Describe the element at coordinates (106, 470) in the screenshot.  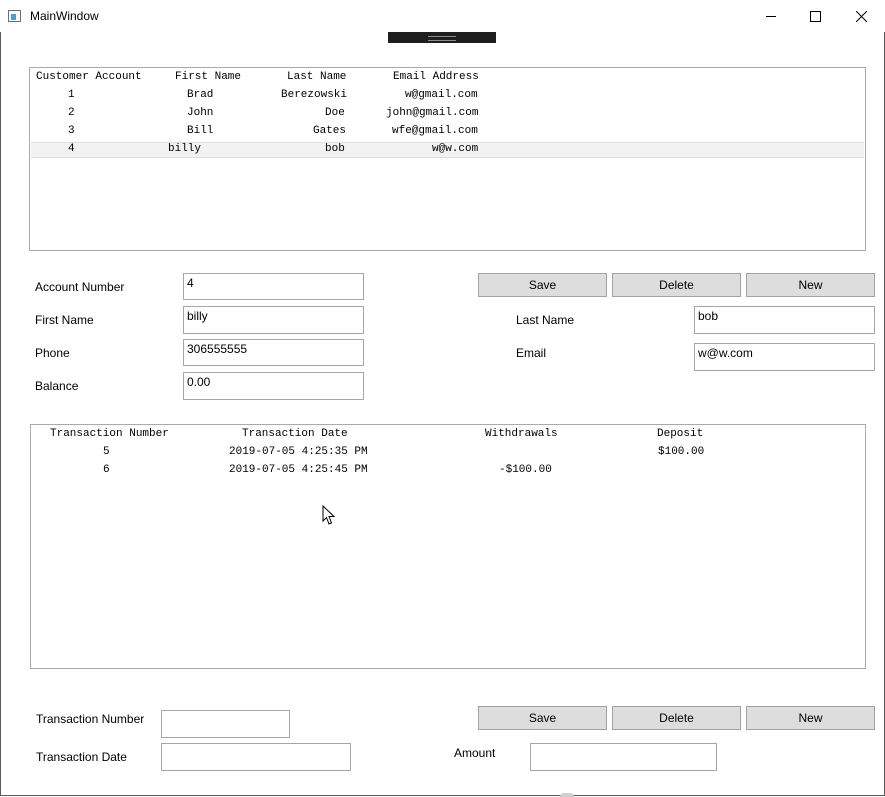
I see `cell-transaction-number: 6` at that location.